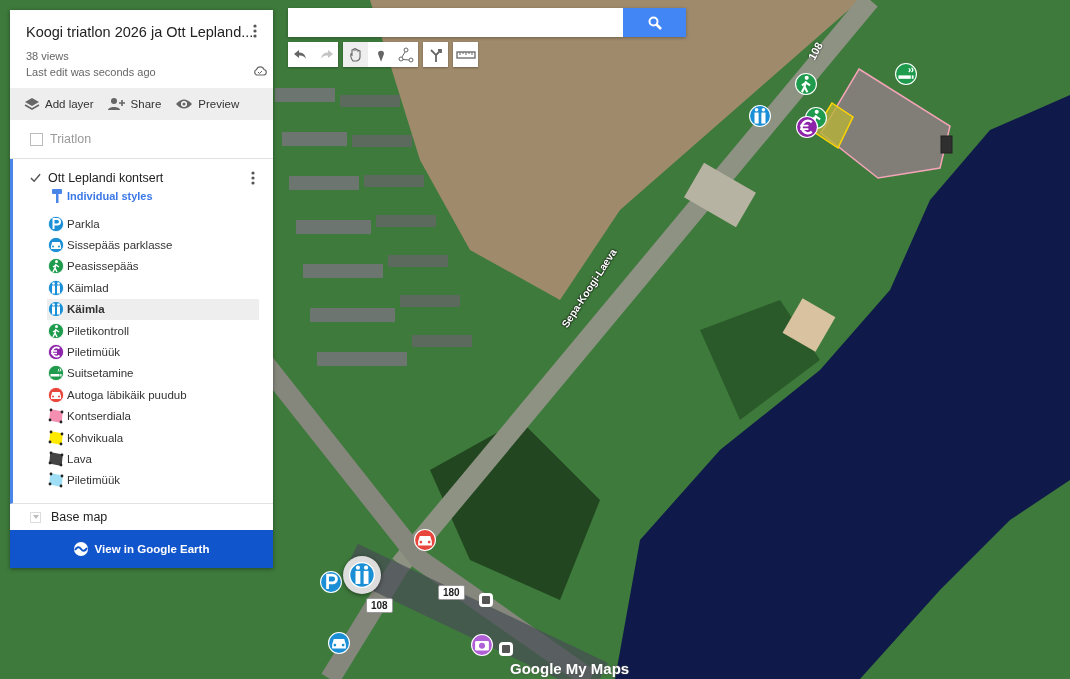  What do you see at coordinates (91, 72) in the screenshot?
I see `last-edit-status: Last edit was seconds ago` at bounding box center [91, 72].